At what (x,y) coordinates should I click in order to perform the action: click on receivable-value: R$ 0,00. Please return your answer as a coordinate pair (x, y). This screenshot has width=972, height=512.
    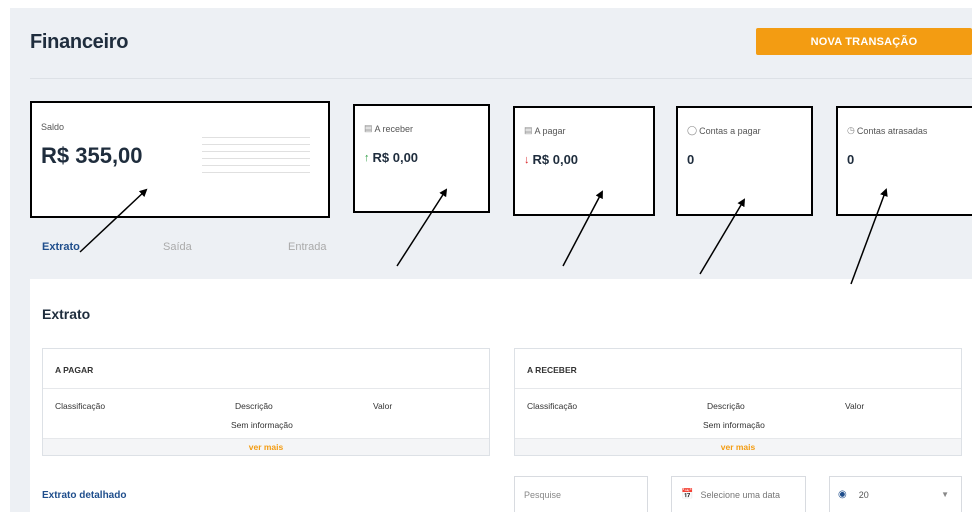
    Looking at the image, I should click on (395, 157).